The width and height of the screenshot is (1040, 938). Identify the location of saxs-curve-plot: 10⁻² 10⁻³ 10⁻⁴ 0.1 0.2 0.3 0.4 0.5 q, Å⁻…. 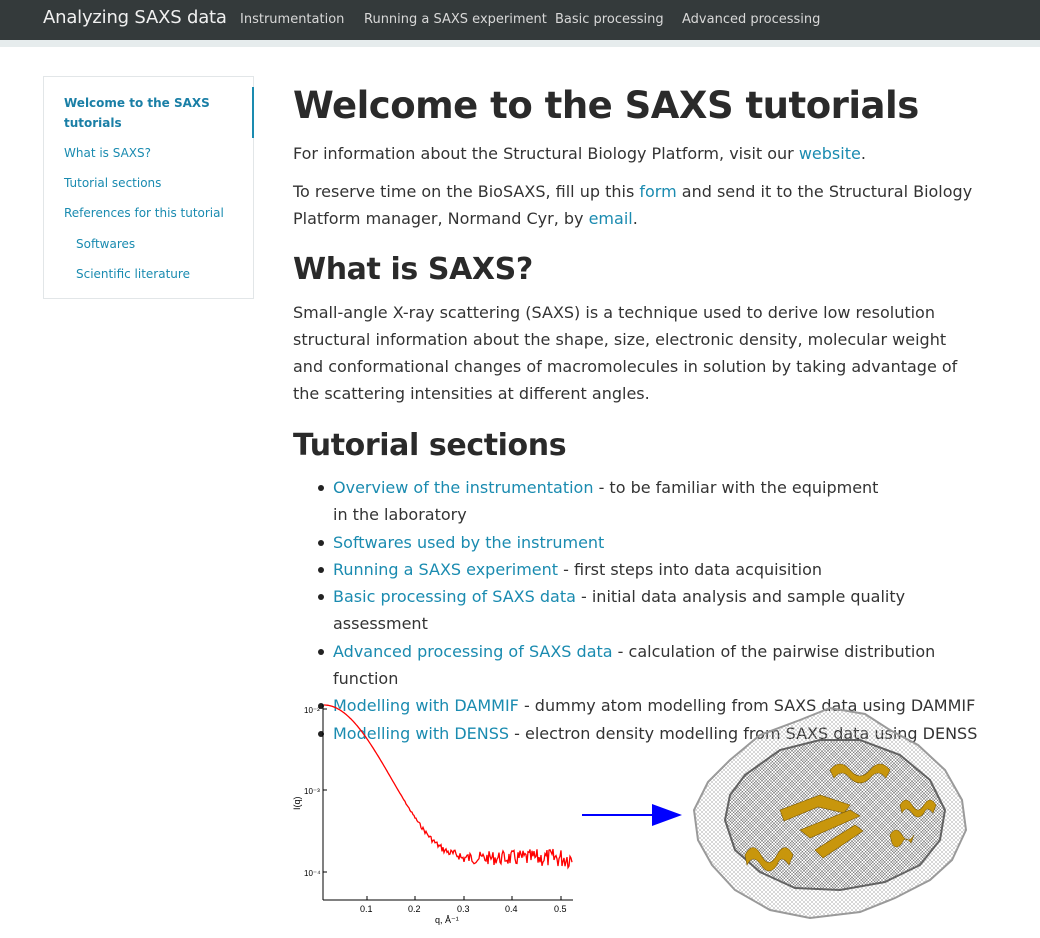
(487, 814).